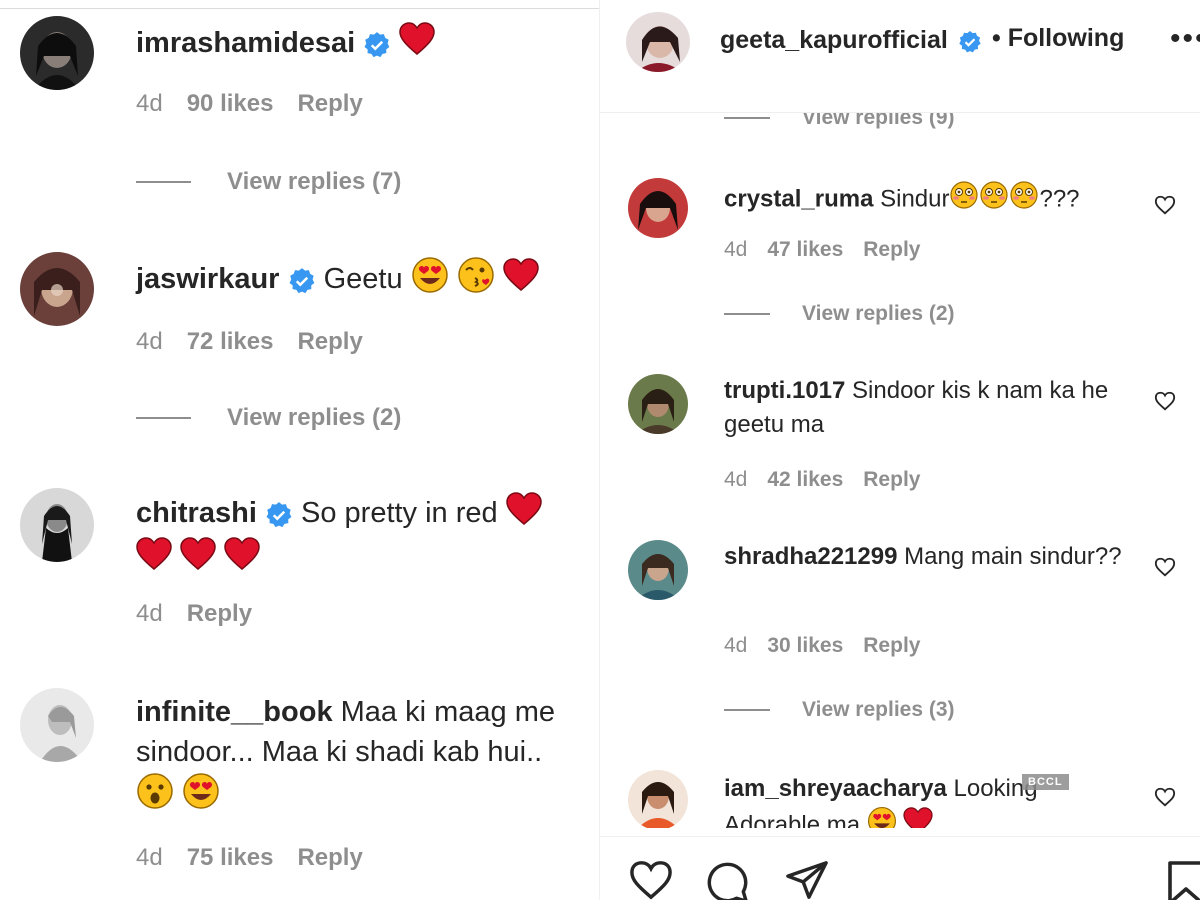 This screenshot has height=900, width=1200. I want to click on comment-likes: 47 likes, so click(805, 249).